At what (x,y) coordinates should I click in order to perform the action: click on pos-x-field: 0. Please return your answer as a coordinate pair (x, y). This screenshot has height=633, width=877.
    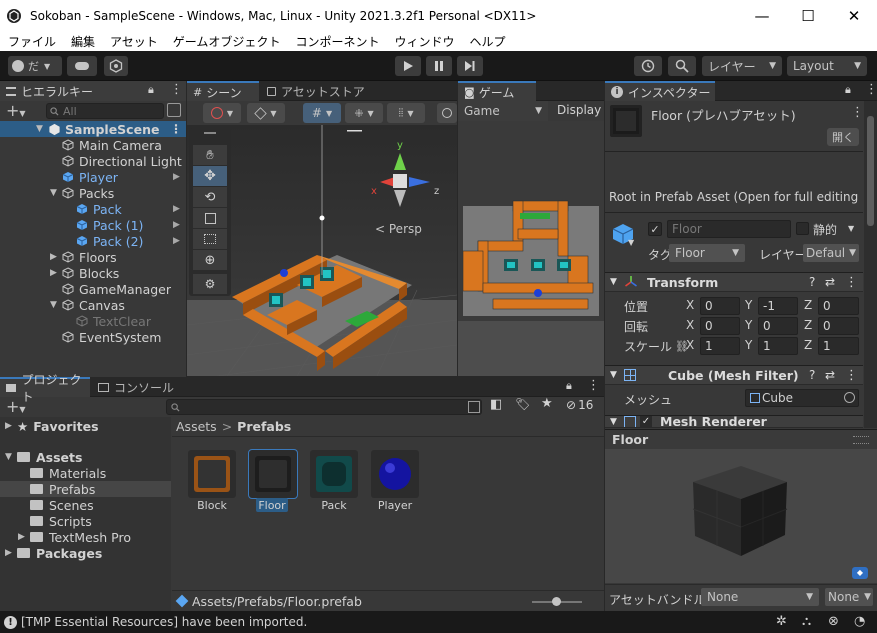
    Looking at the image, I should click on (720, 306).